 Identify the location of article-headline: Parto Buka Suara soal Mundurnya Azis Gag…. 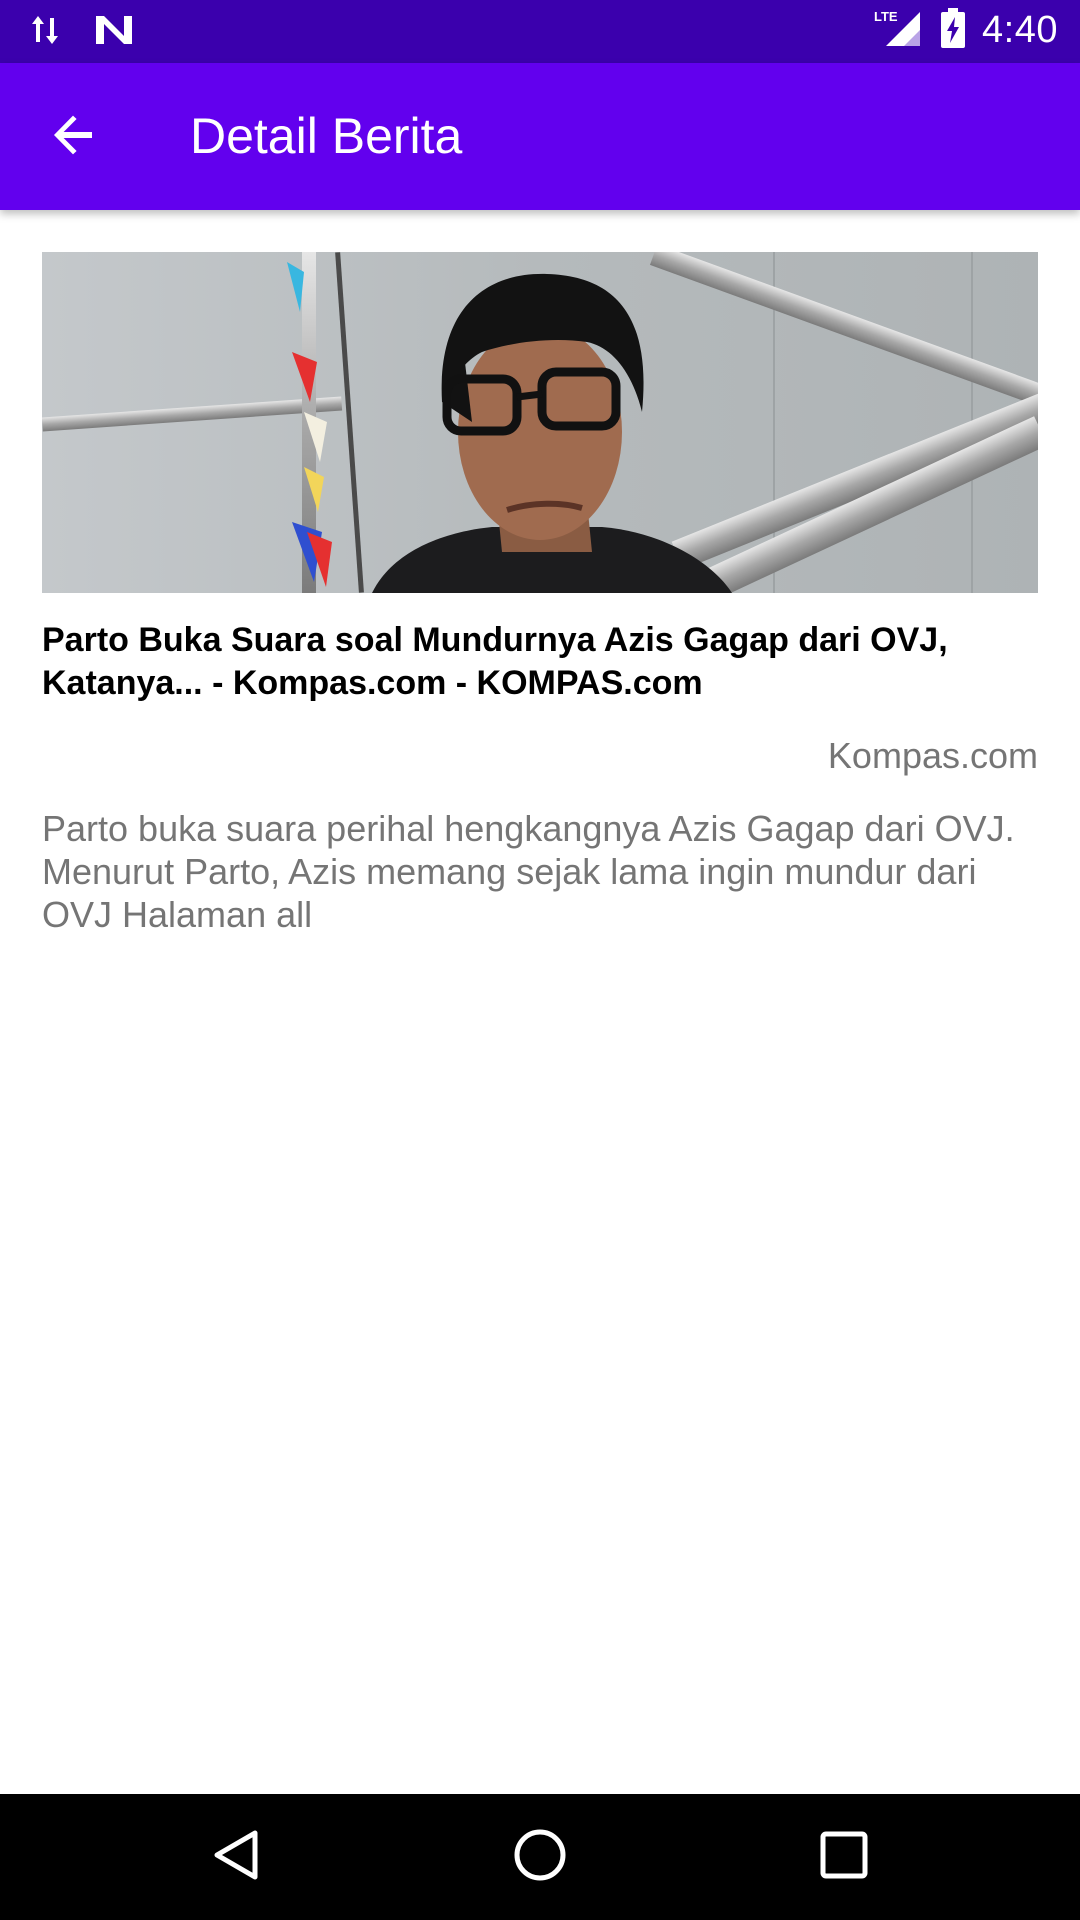
(495, 661).